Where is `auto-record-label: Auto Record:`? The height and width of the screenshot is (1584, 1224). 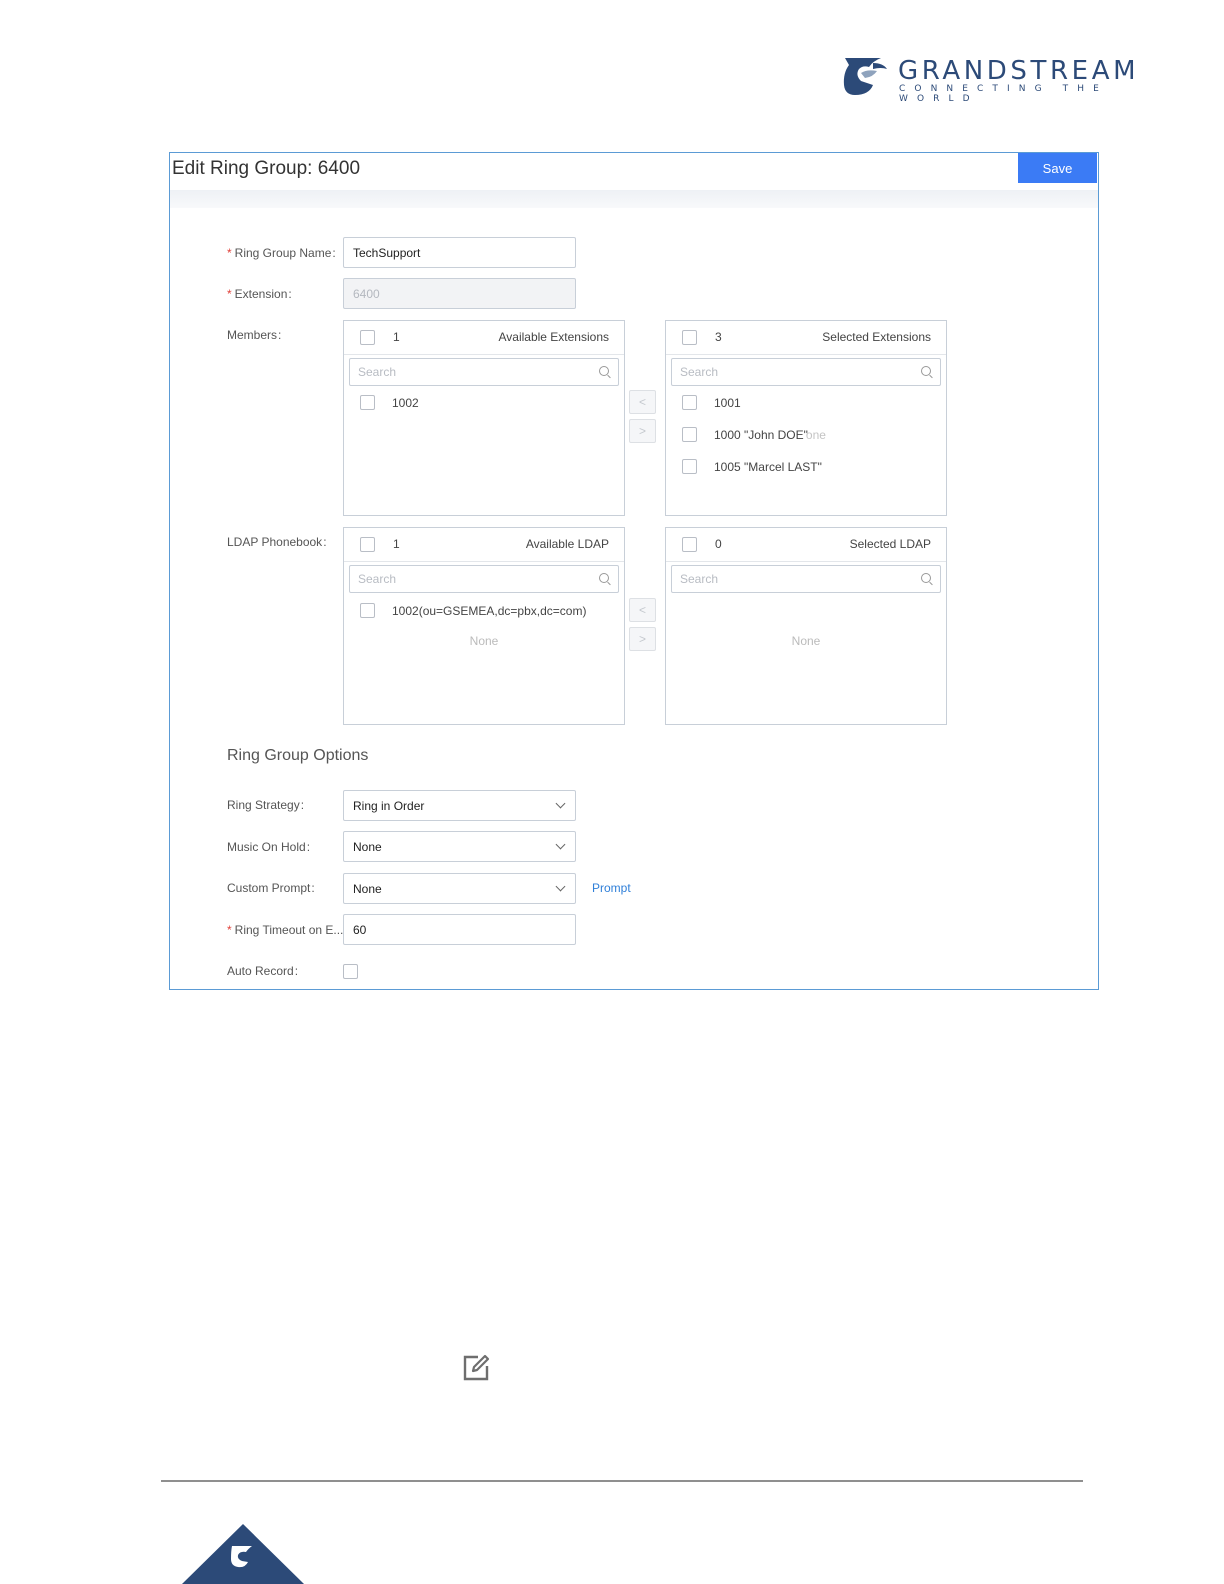 auto-record-label: Auto Record: is located at coordinates (263, 971).